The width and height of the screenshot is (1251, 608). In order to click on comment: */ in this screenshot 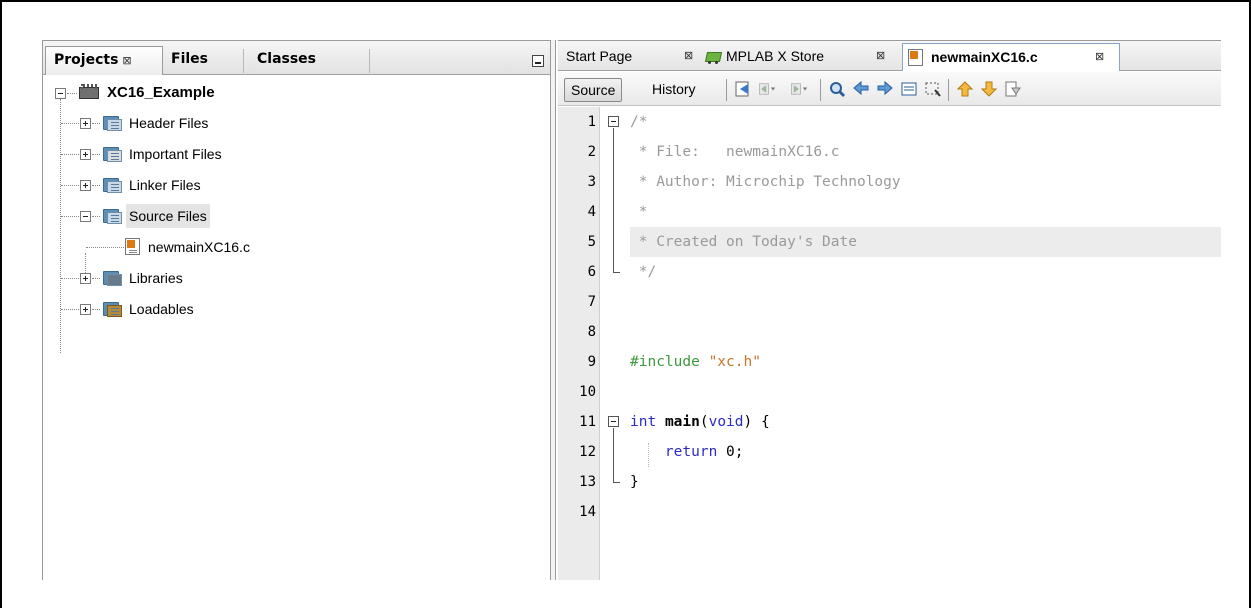, I will do `click(643, 272)`.